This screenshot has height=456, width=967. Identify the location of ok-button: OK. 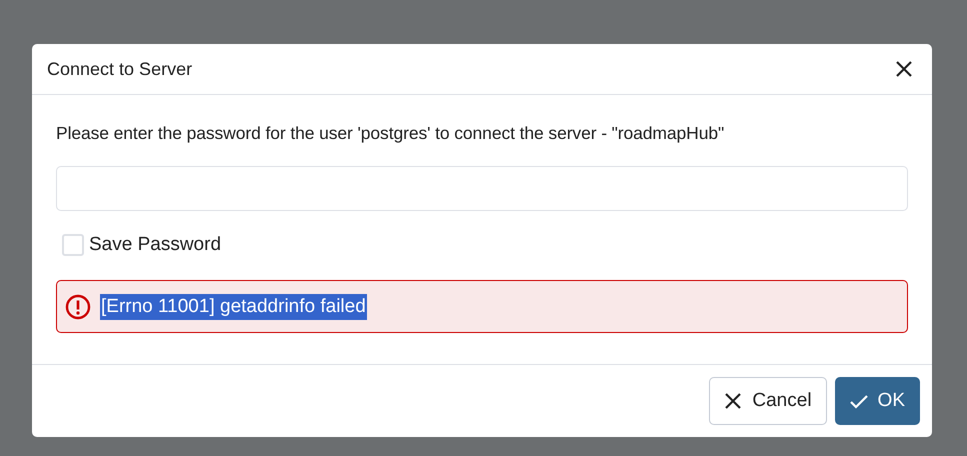
(877, 401).